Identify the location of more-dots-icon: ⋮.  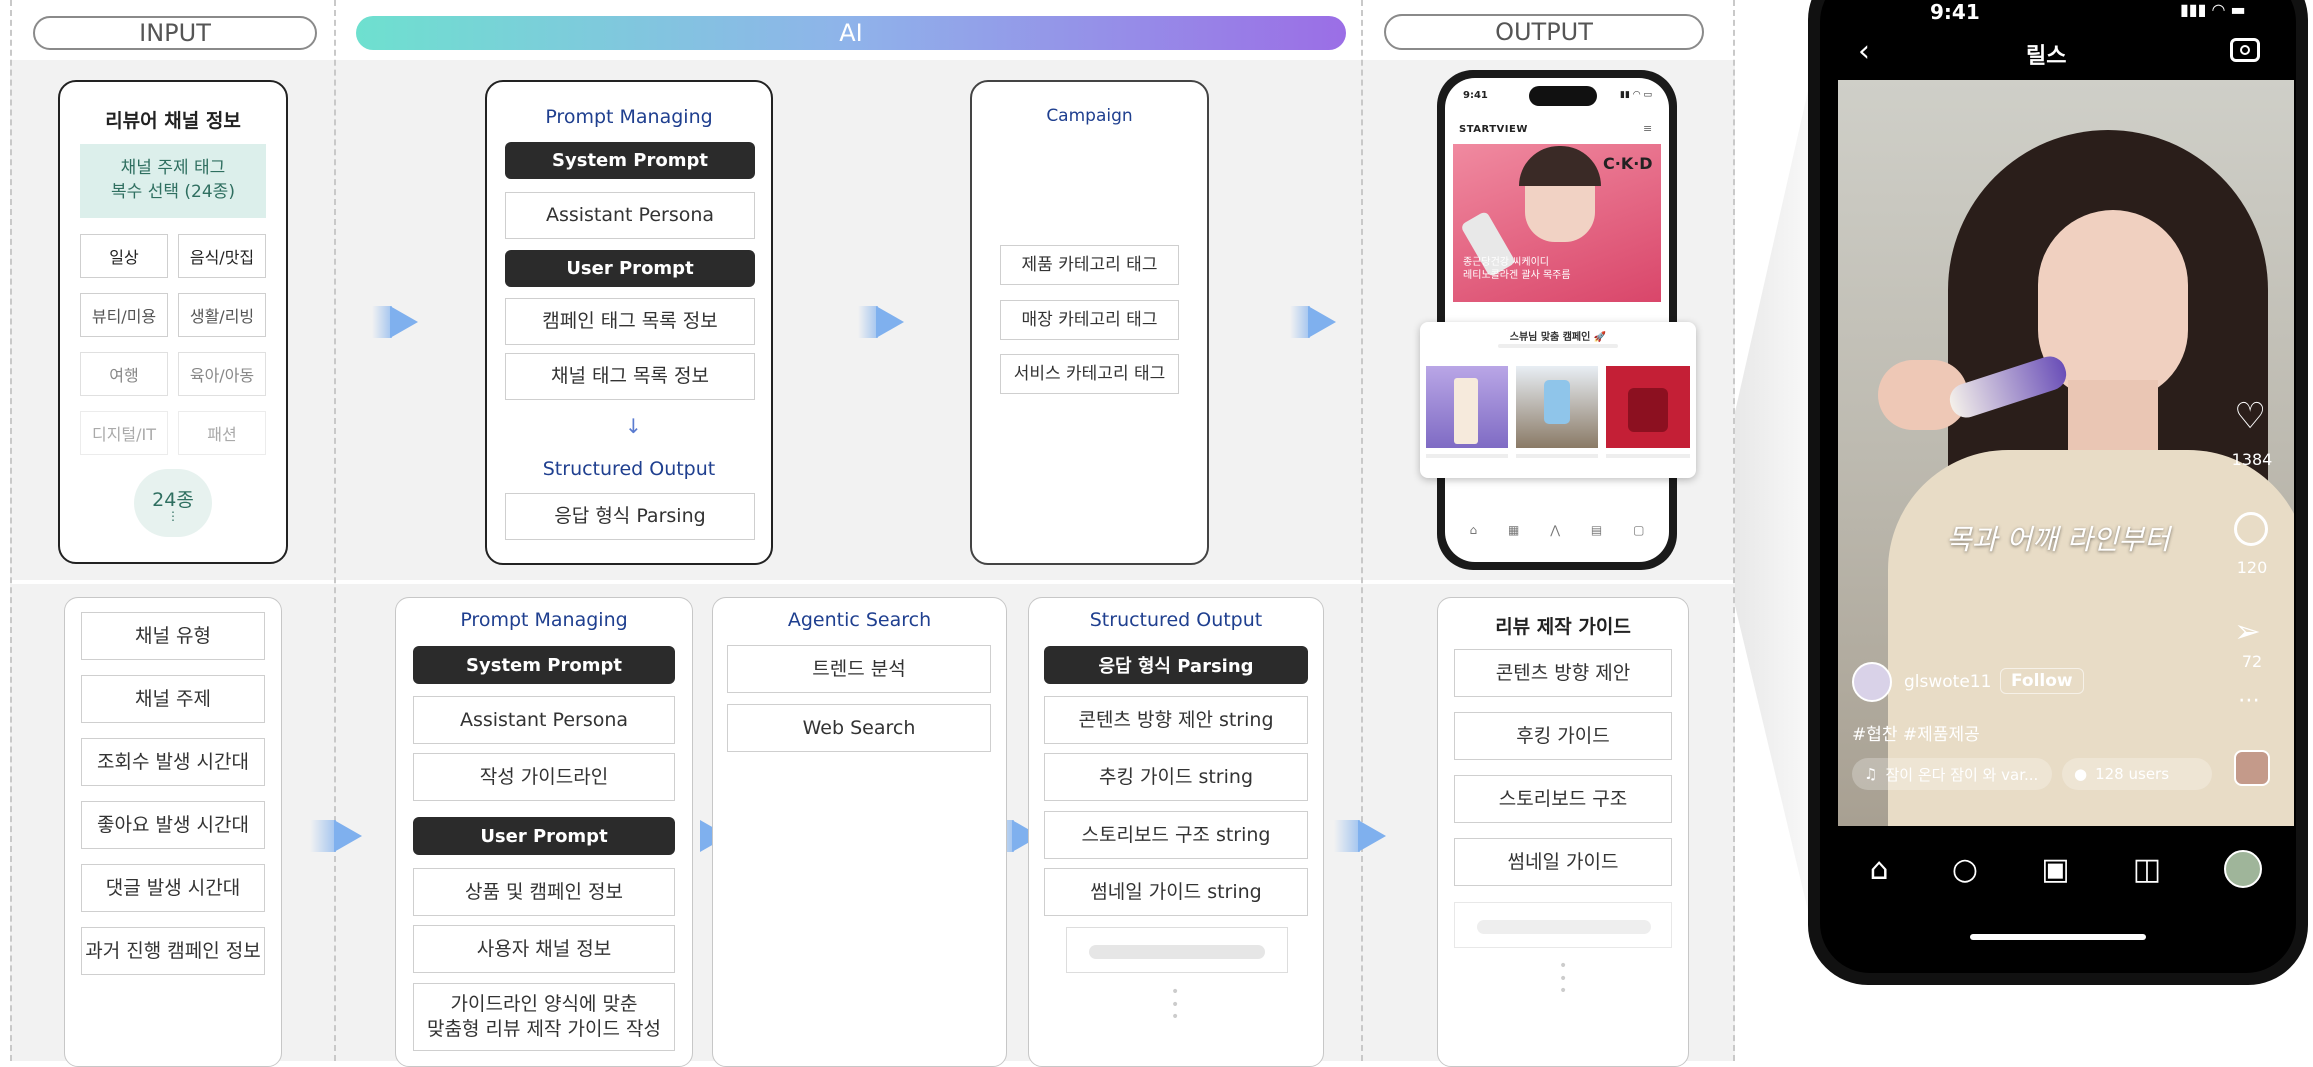
(173, 515).